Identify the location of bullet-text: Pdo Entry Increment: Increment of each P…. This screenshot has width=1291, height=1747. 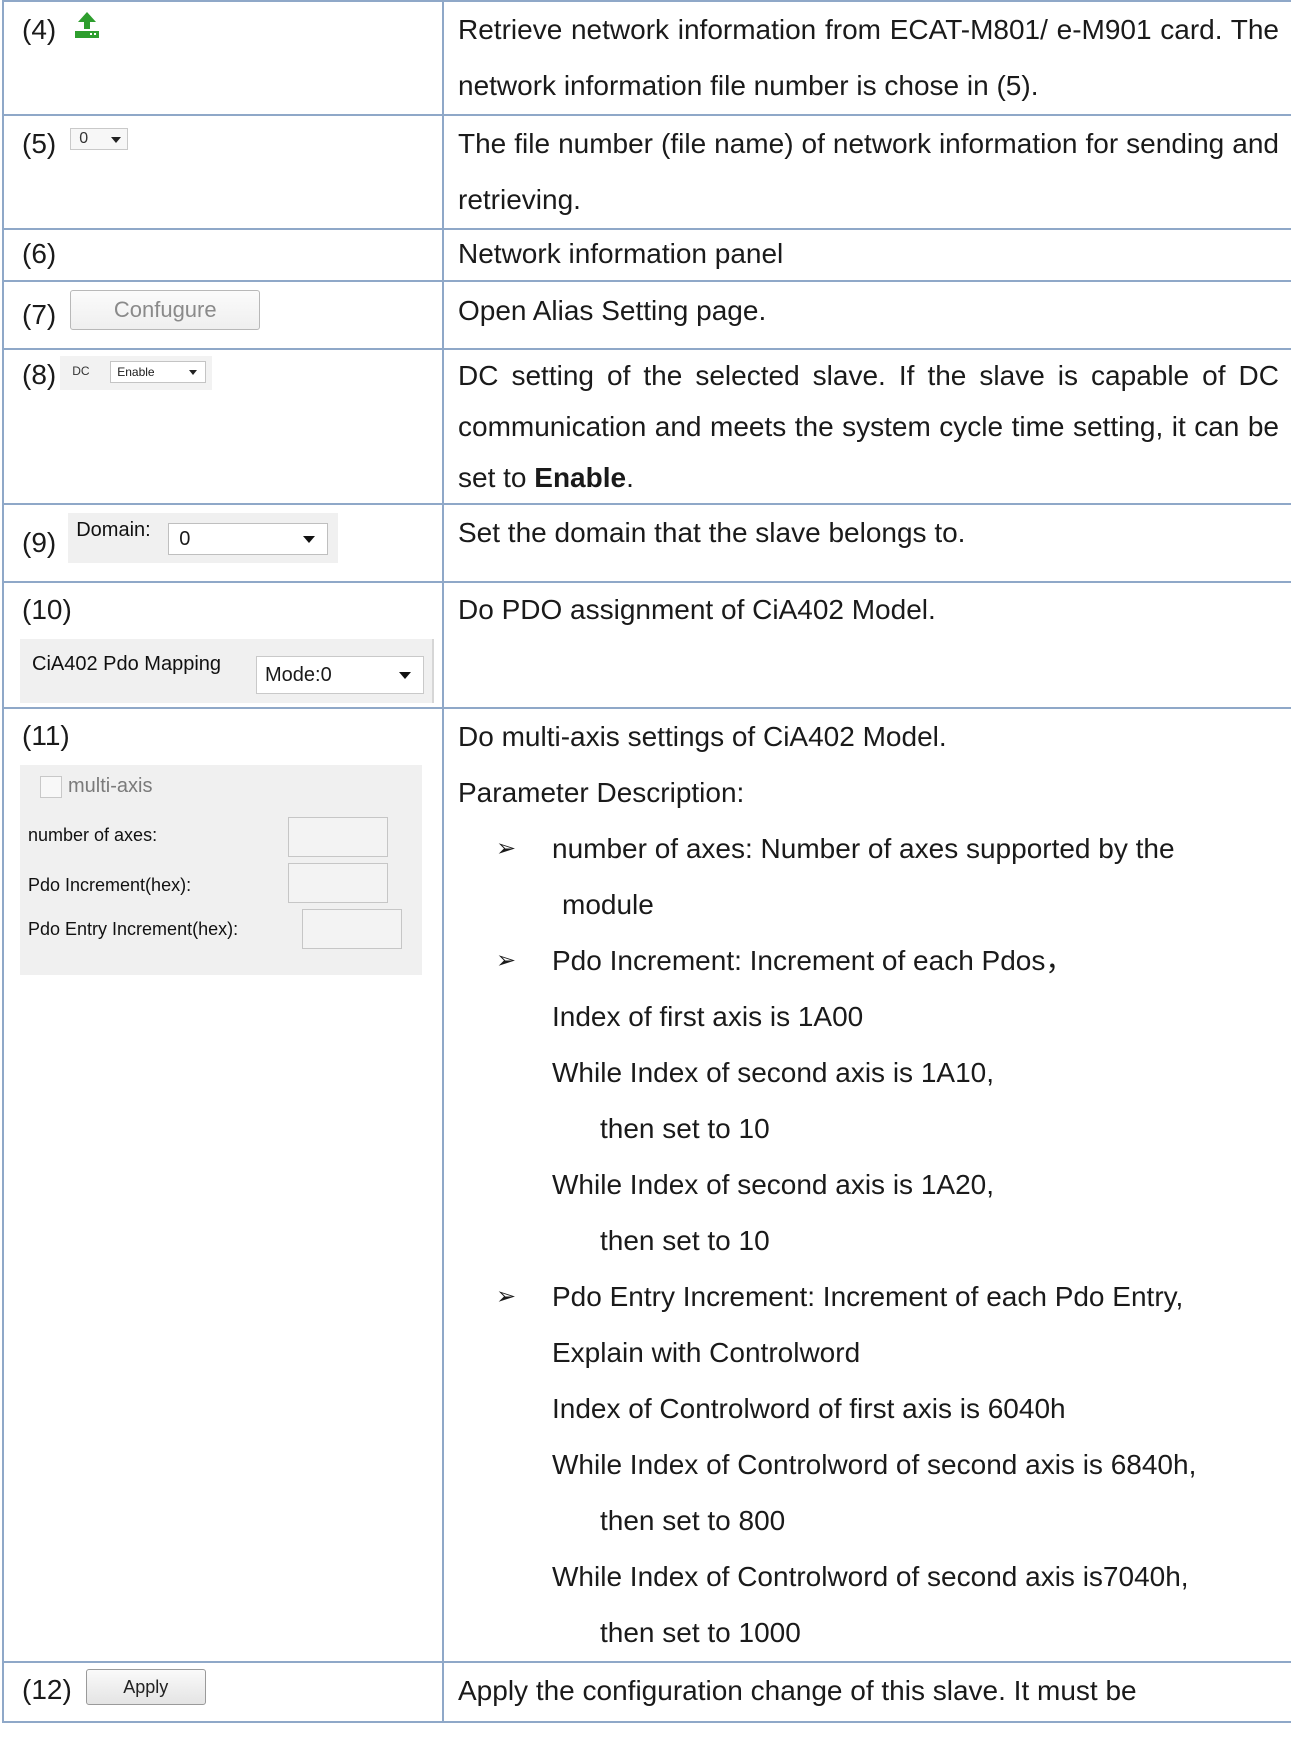
(868, 1296).